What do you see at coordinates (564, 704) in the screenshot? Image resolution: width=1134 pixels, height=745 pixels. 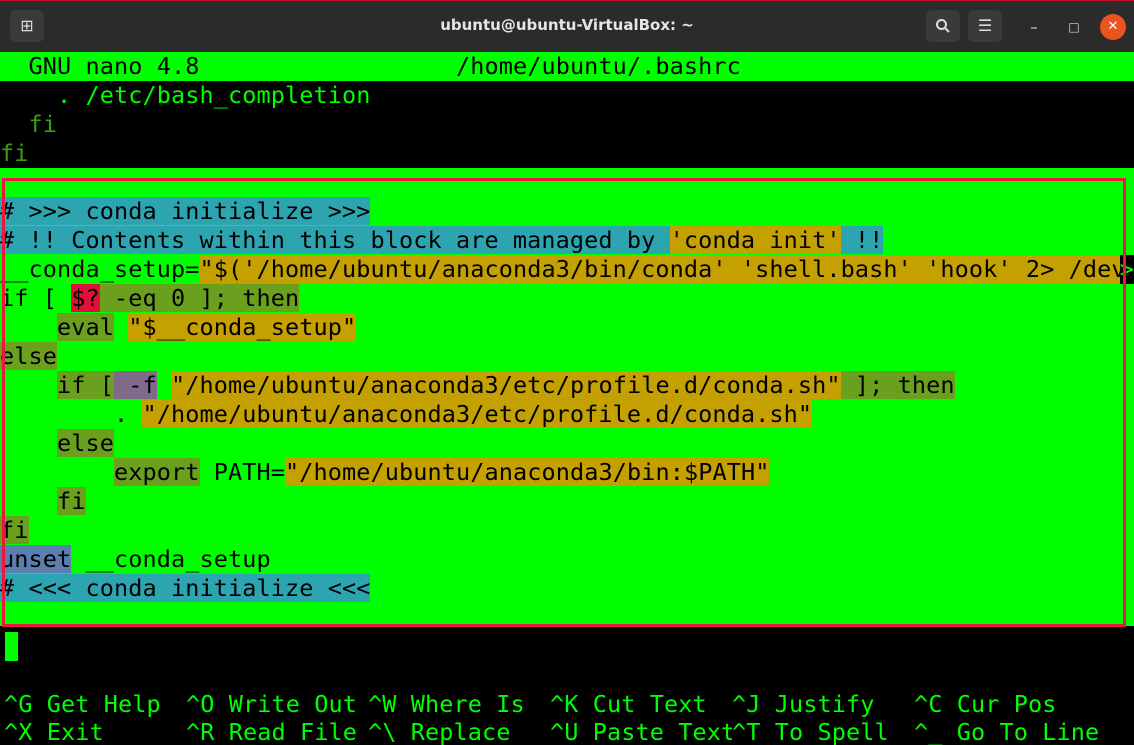 I see `shortcut-key: ^K` at bounding box center [564, 704].